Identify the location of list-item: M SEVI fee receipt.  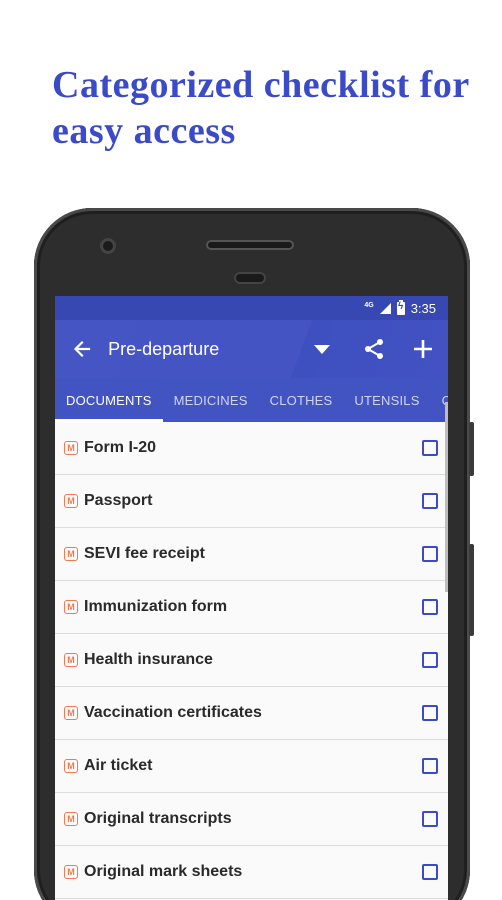
(251, 554).